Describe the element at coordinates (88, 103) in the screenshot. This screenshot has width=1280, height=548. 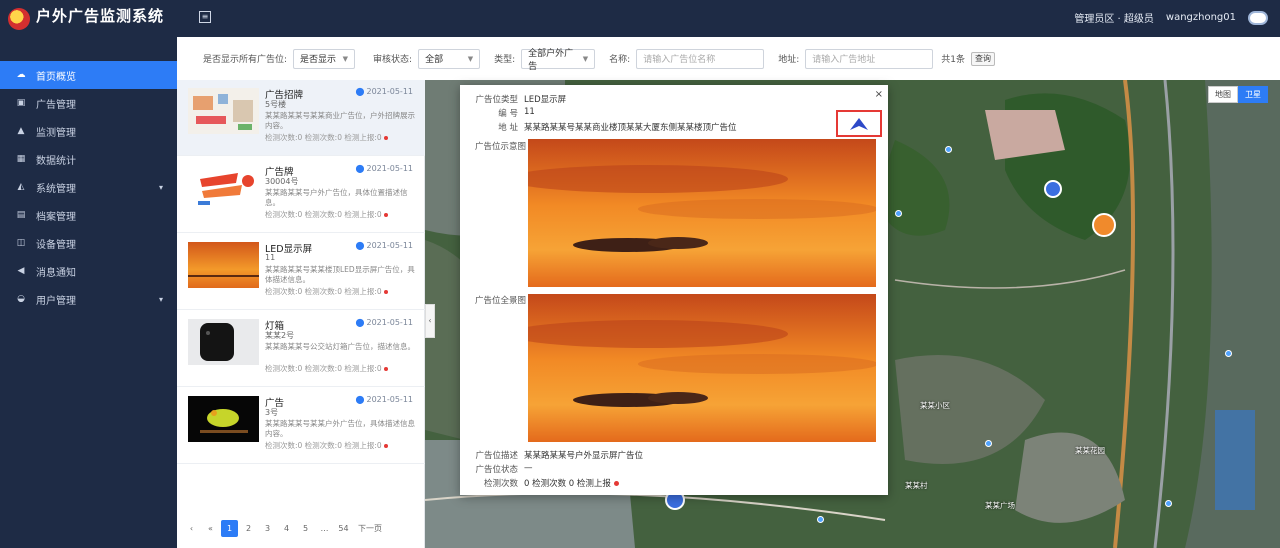
I see `sidebar-item-ads: ▣ 广告管理` at that location.